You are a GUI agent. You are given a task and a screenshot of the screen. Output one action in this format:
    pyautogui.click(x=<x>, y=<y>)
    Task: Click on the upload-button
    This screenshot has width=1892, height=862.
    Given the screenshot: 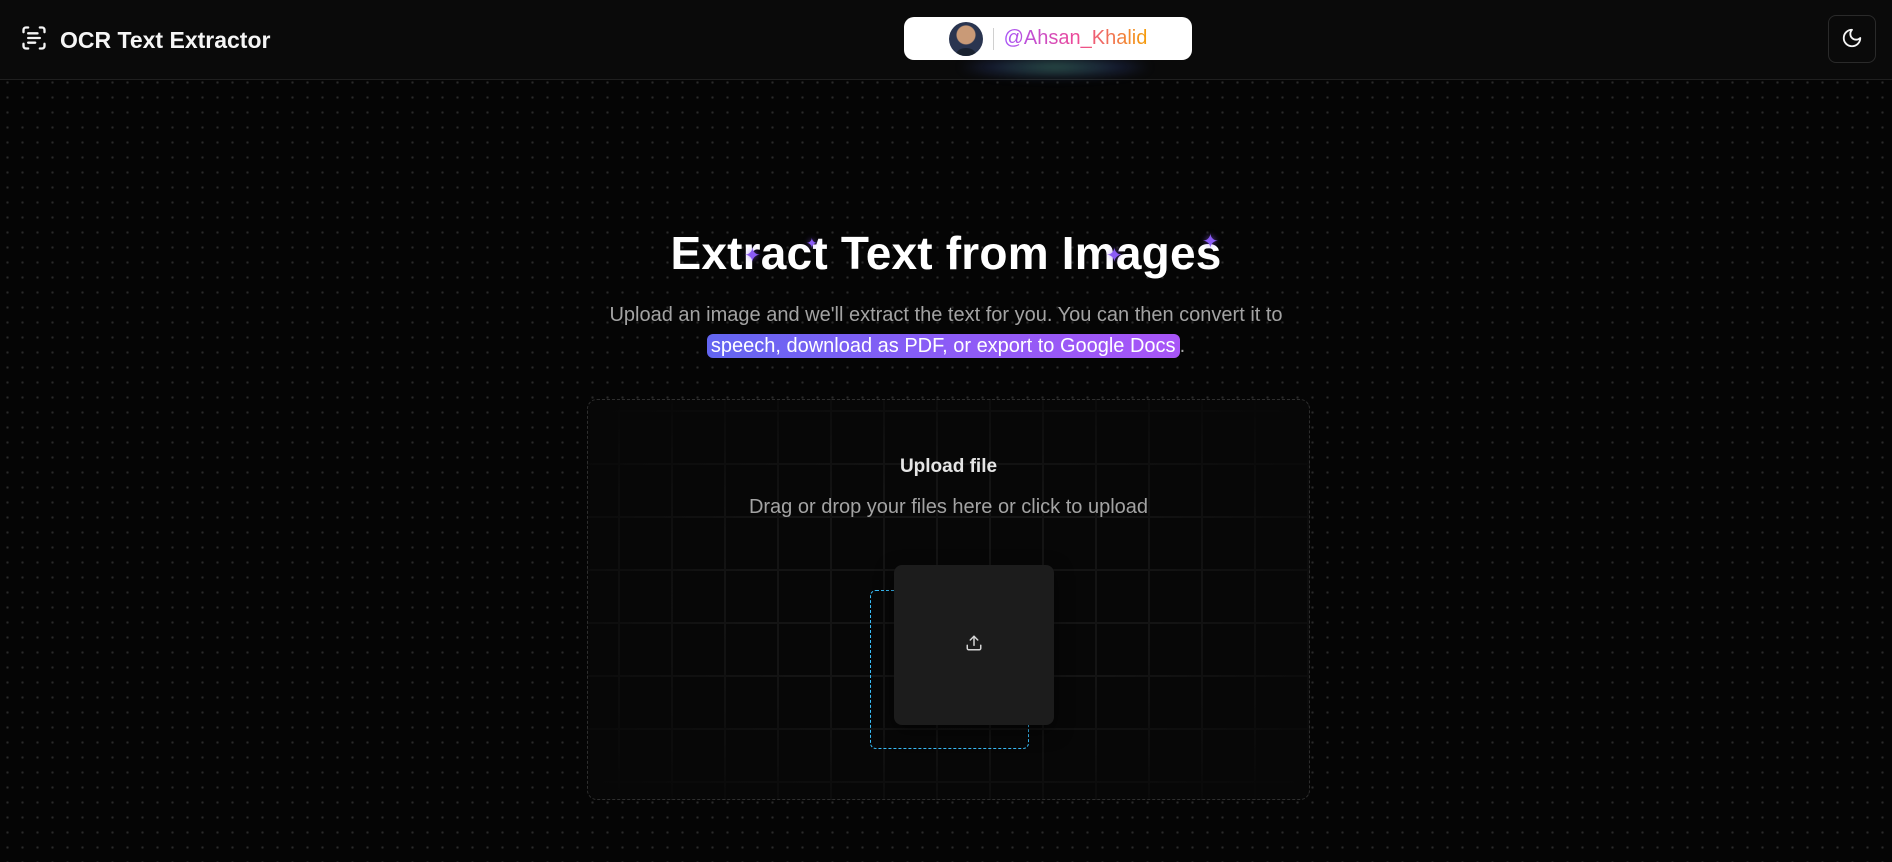 What is the action you would take?
    pyautogui.click(x=974, y=645)
    